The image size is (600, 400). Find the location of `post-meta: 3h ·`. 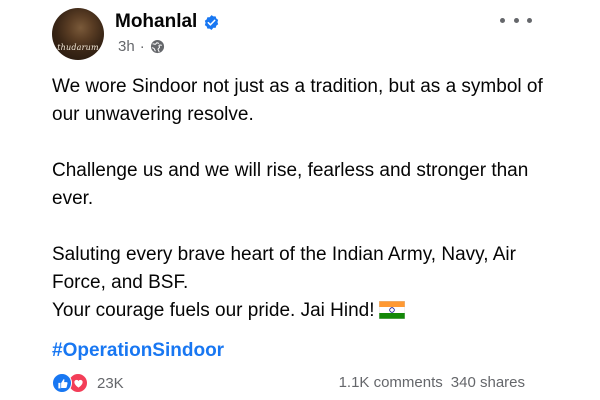

post-meta: 3h · is located at coordinates (141, 46).